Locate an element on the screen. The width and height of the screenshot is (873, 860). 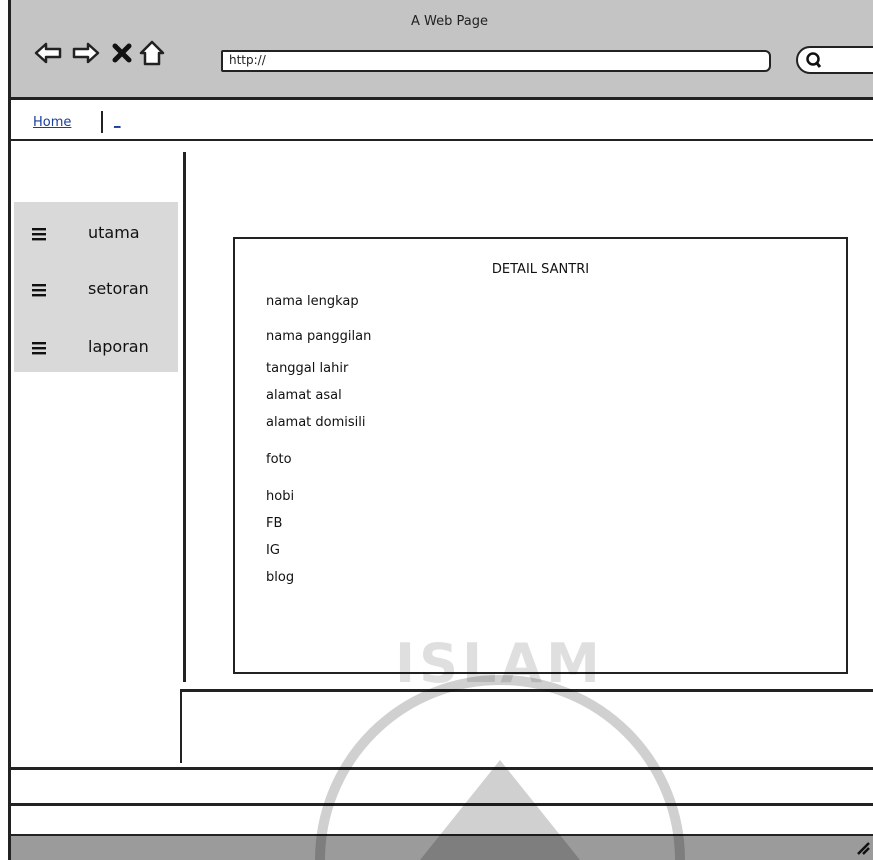
sidebar-item-label: utama is located at coordinates (114, 232).